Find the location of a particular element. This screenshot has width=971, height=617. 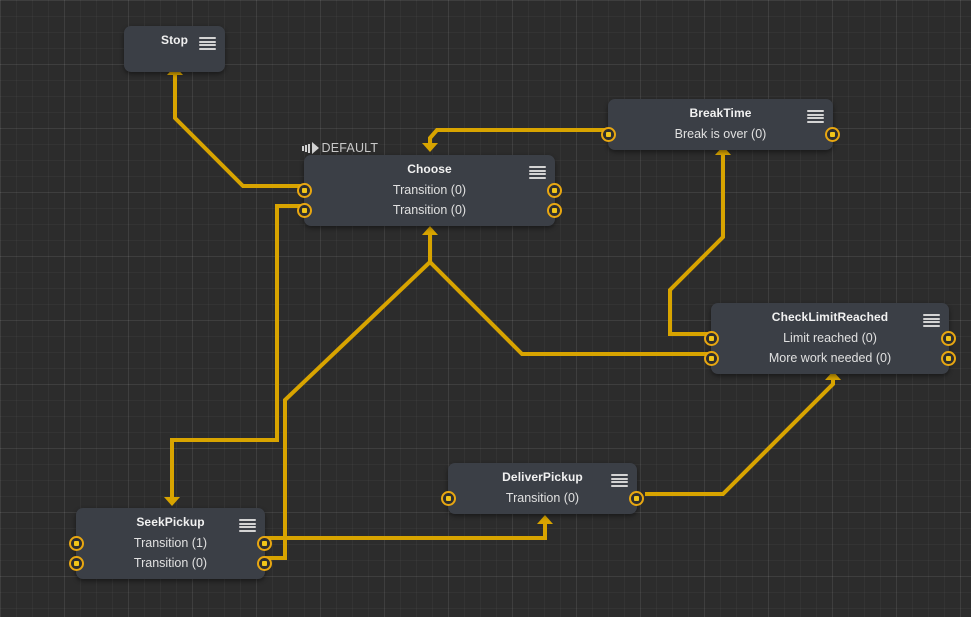

edge-edge-seekpickup-to-choose-default is located at coordinates (348, 410).